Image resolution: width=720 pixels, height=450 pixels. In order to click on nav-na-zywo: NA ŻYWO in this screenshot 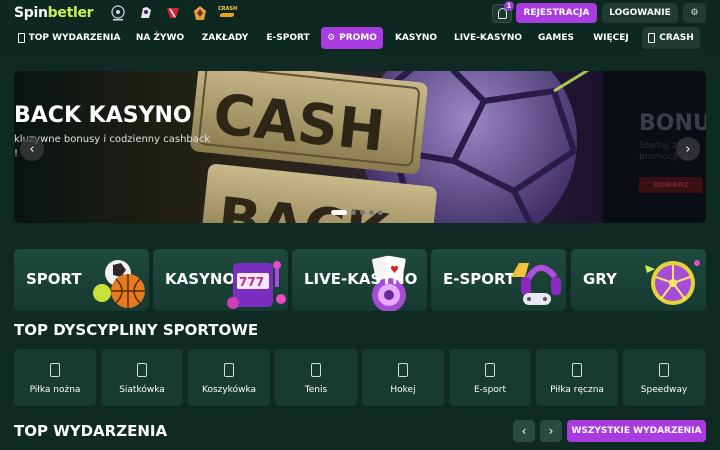, I will do `click(160, 38)`.